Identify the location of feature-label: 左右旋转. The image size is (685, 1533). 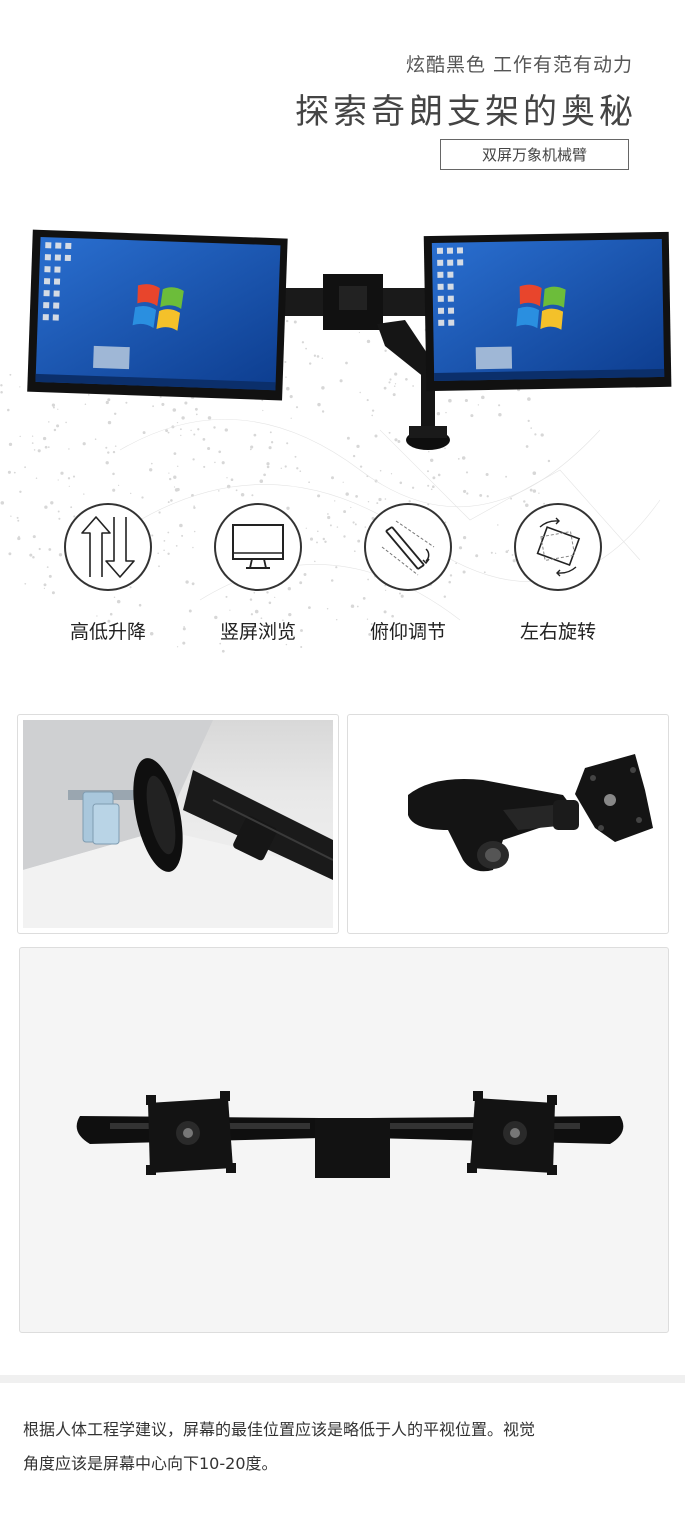
(557, 632).